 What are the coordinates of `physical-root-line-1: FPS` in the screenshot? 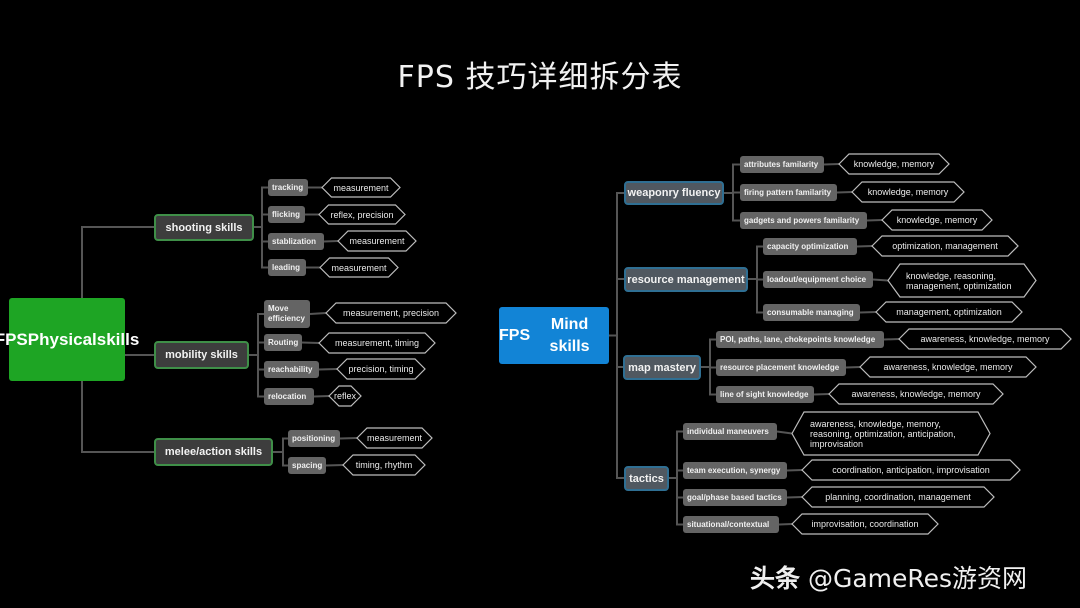 It's located at (14, 339).